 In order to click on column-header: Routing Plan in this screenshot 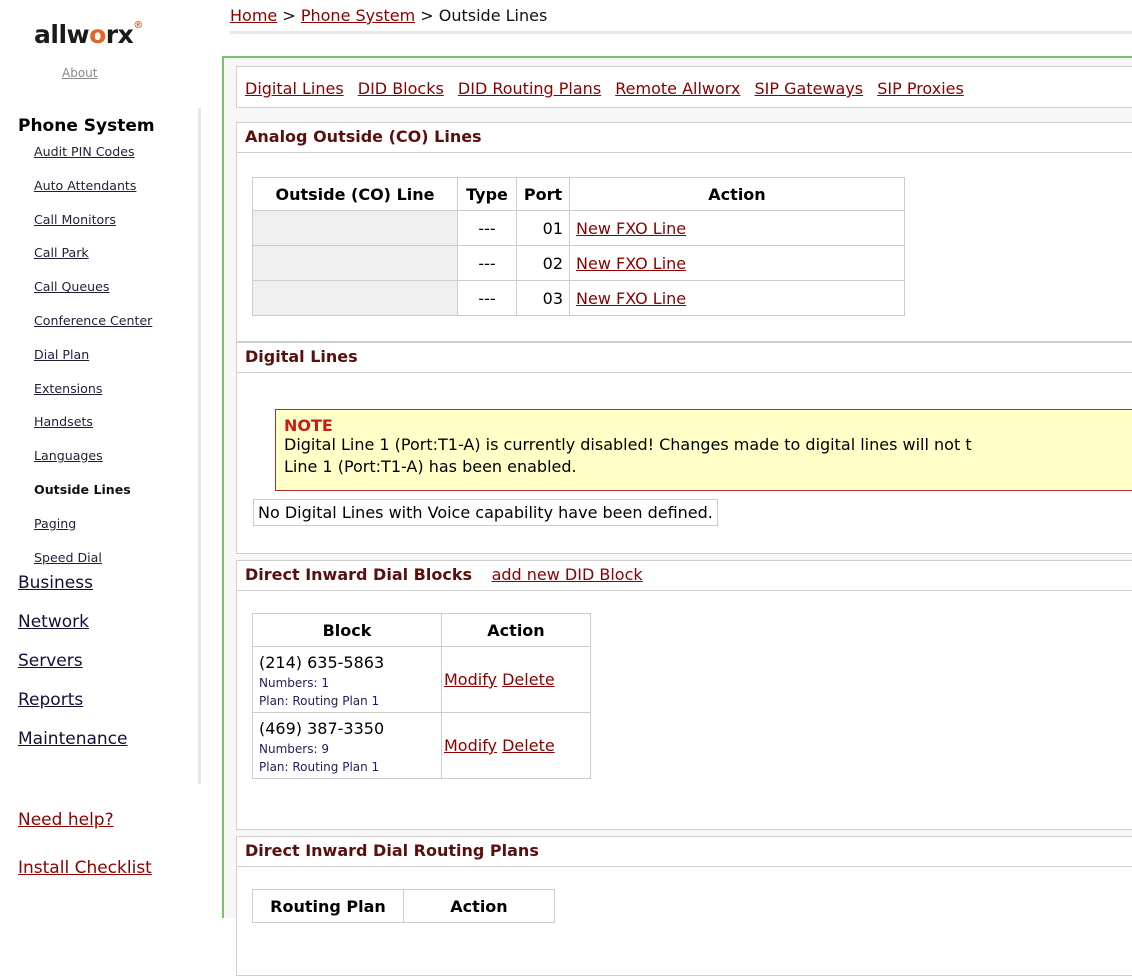, I will do `click(328, 906)`.